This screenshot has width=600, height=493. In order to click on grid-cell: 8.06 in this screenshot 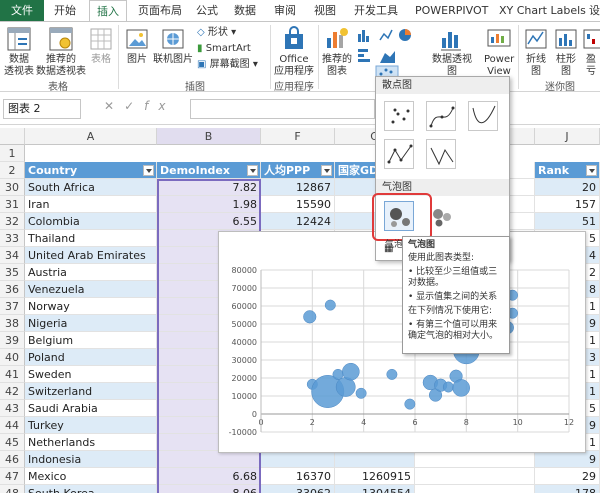, I will do `click(209, 489)`.